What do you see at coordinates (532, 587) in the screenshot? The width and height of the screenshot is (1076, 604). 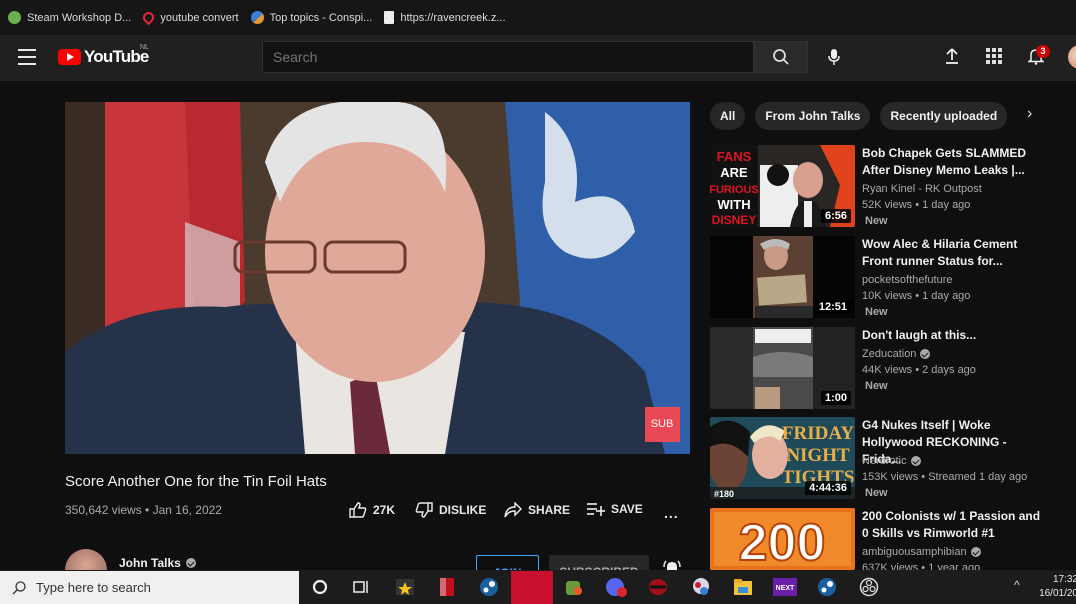 I see `active-red-app-icon` at bounding box center [532, 587].